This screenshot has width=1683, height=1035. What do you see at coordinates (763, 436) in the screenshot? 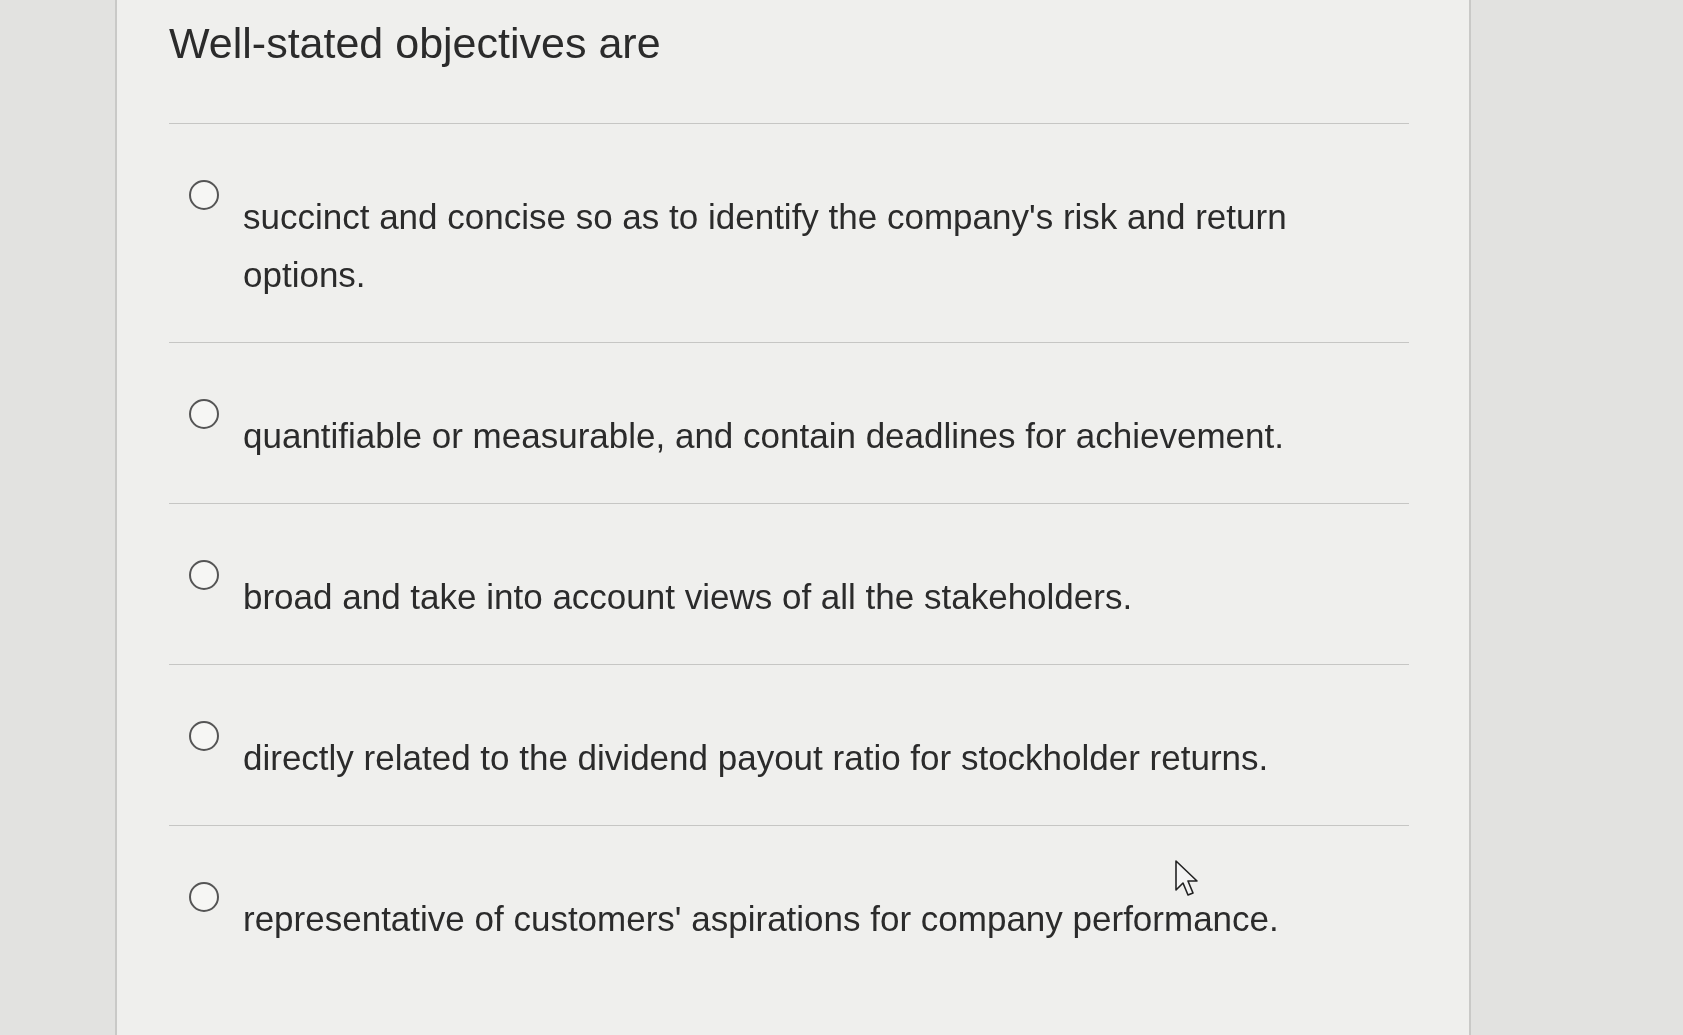
I see `answer-option-text: quantifiable or measurable, and contain deadlines for achievement.` at bounding box center [763, 436].